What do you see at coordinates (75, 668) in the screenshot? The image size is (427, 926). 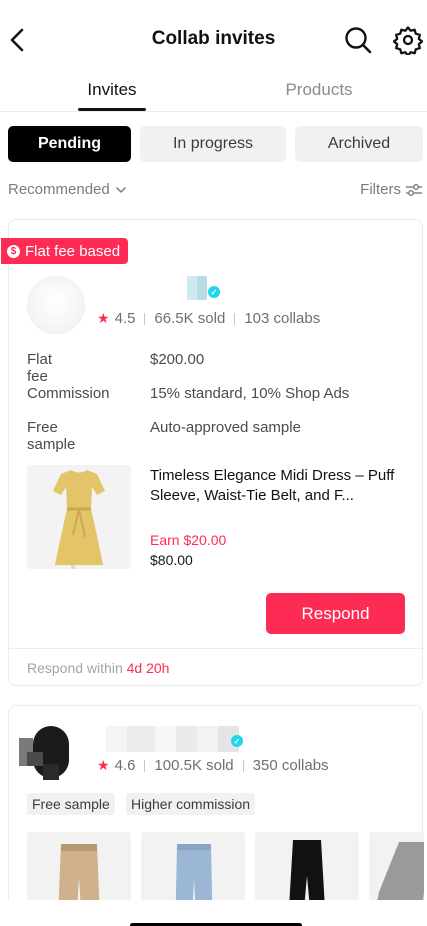 I see `respond-within-label: Respond within` at bounding box center [75, 668].